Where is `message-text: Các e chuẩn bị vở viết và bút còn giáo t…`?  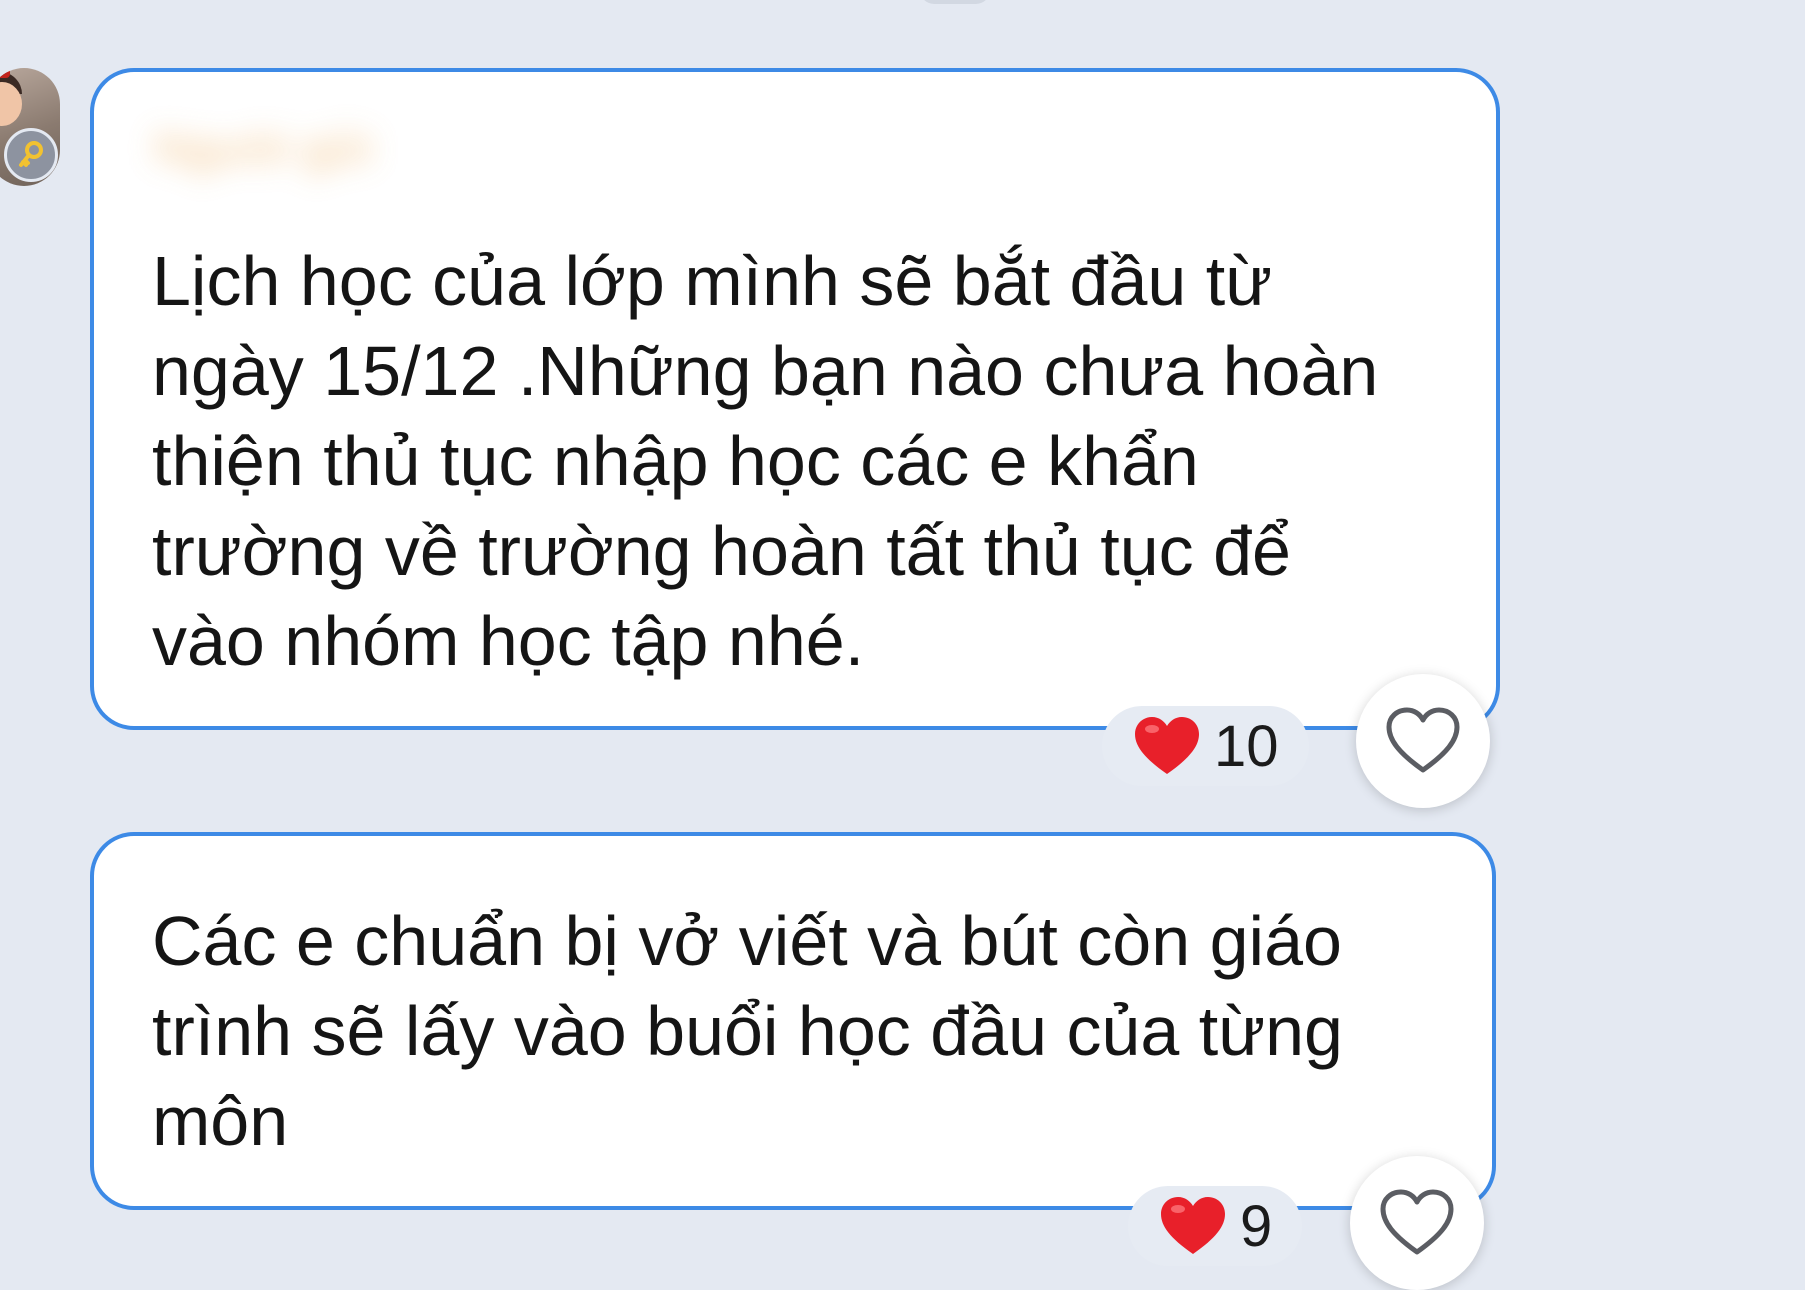
message-text: Các e chuẩn bị vở viết và bút còn giáo t… is located at coordinates (747, 1031).